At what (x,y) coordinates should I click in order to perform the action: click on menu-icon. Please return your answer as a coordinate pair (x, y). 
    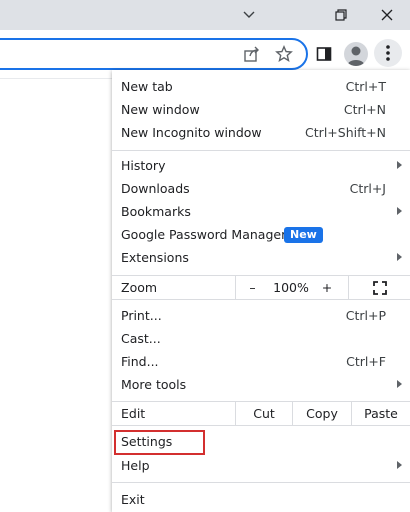
    Looking at the image, I should click on (388, 53).